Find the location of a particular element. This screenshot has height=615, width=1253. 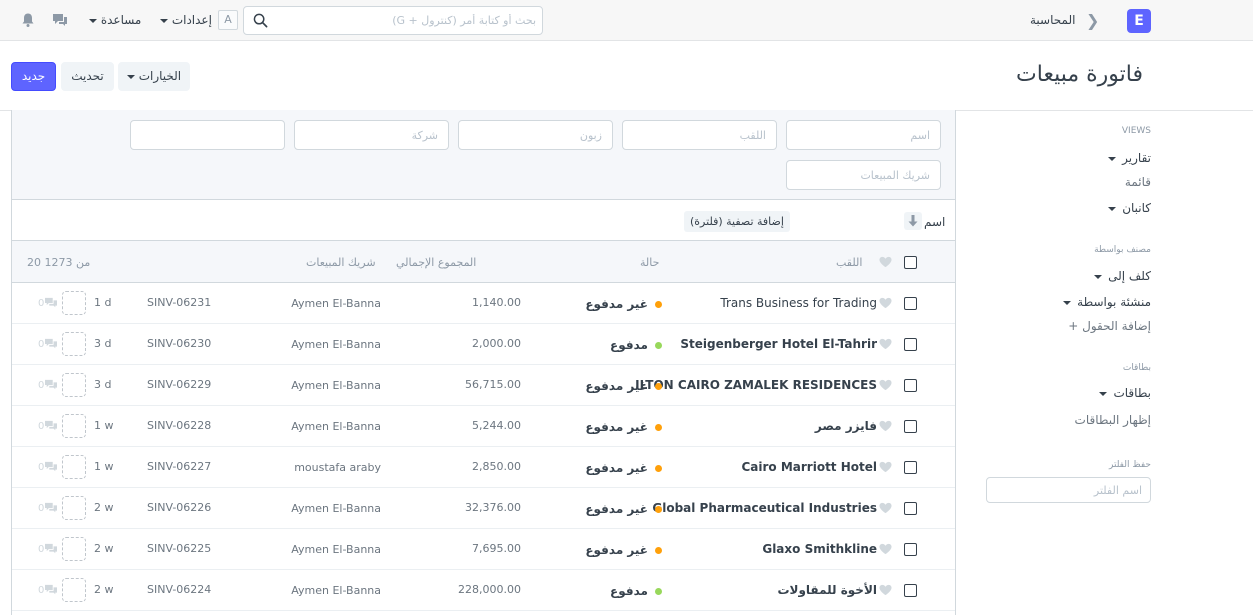

sidebar-item-tags: بطاقات is located at coordinates (1125, 393).